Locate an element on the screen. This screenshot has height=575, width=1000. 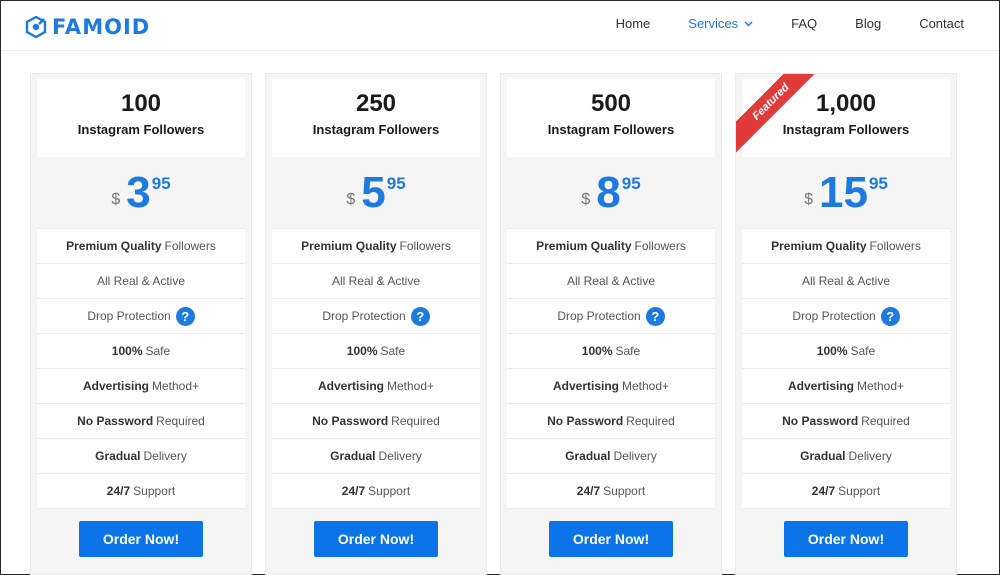
plan-quantity: 100 is located at coordinates (141, 103).